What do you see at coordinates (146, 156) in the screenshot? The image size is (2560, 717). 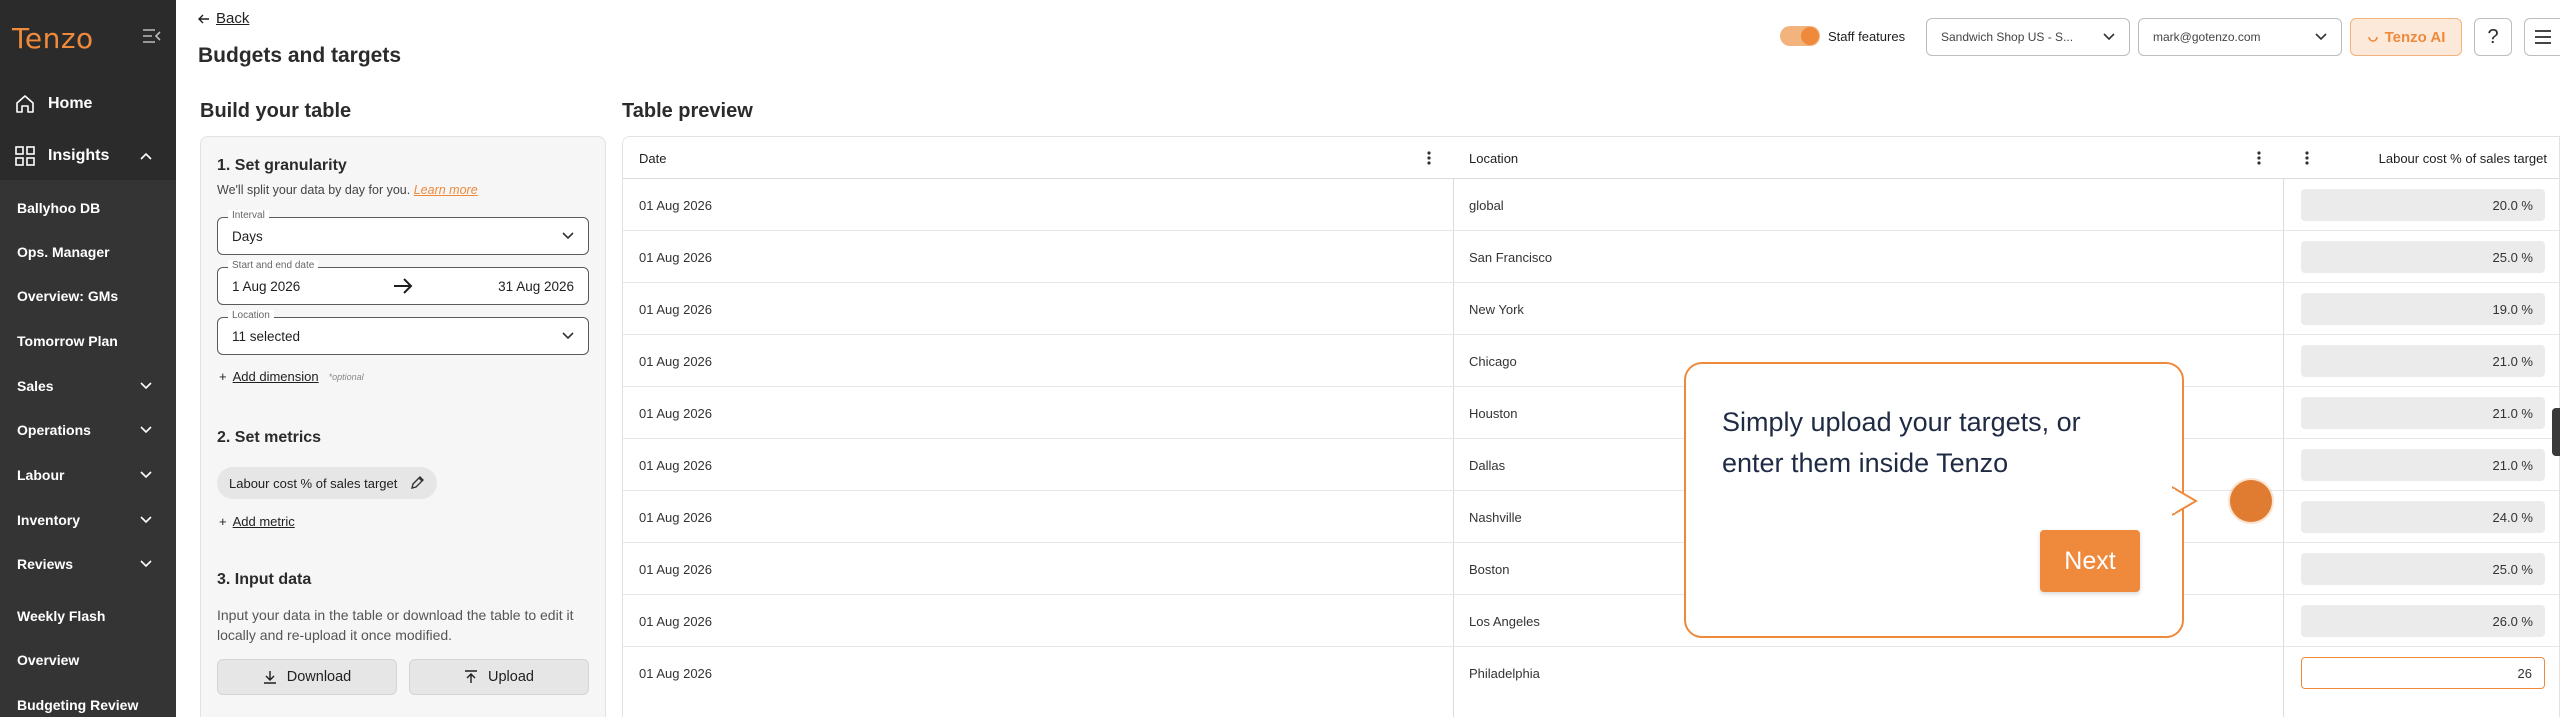 I see `chevron-up-icon` at bounding box center [146, 156].